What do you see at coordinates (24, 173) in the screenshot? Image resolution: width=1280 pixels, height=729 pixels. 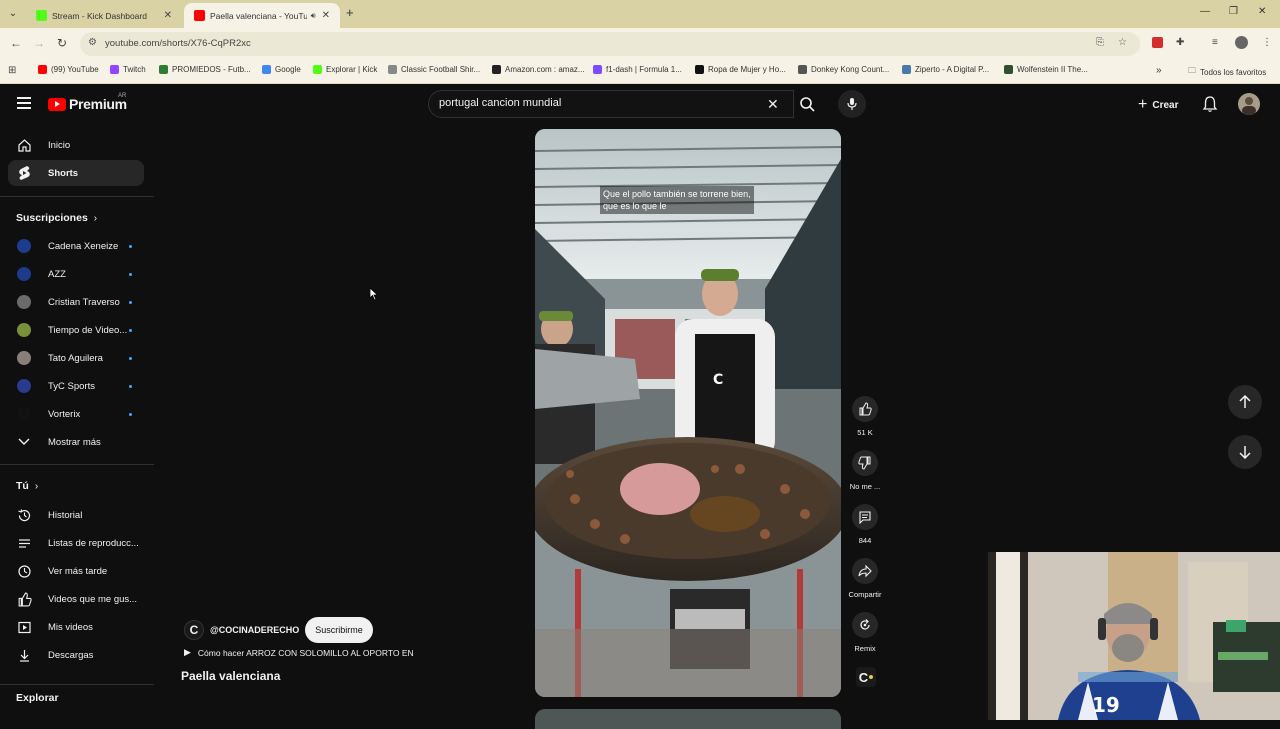 I see `shorts-icon` at bounding box center [24, 173].